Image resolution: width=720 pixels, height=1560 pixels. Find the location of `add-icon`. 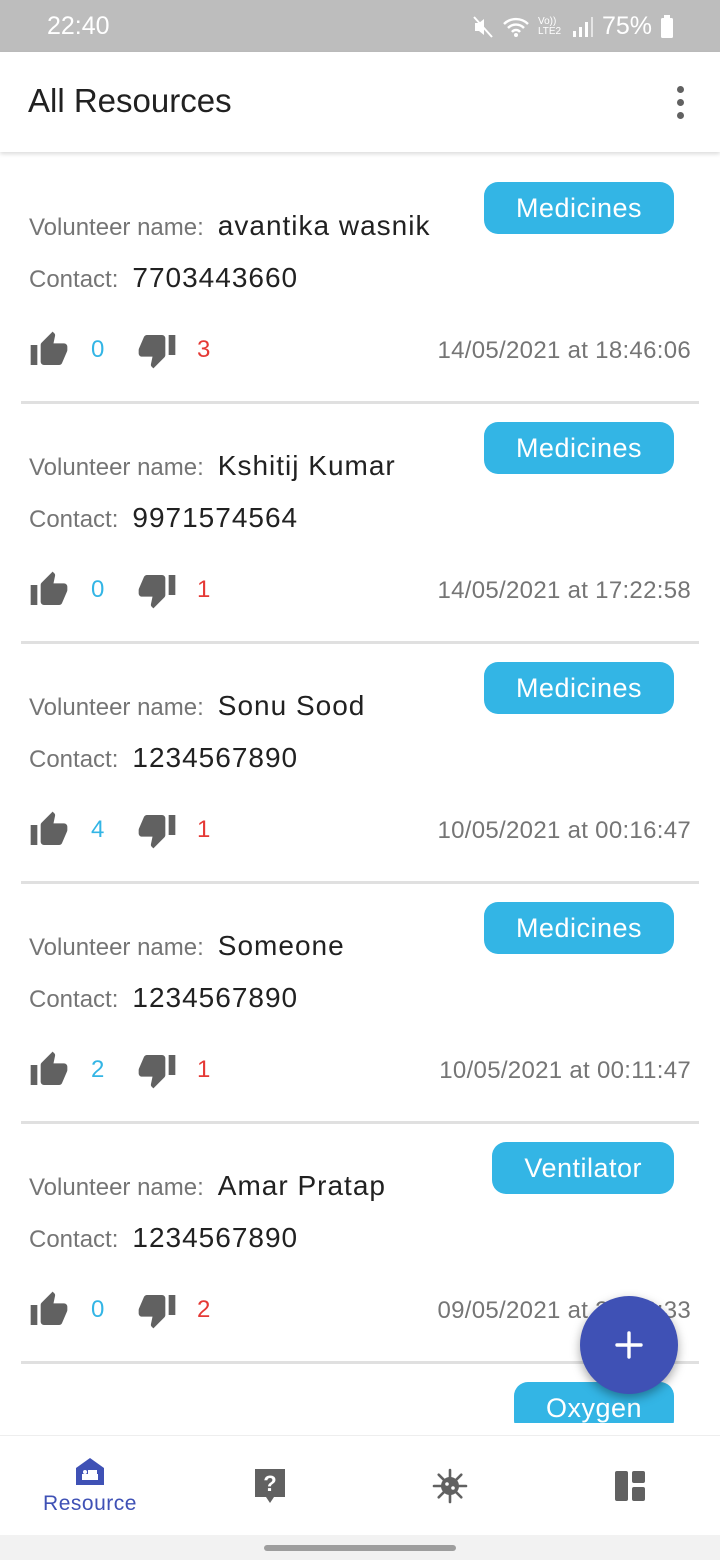

add-icon is located at coordinates (629, 1345).